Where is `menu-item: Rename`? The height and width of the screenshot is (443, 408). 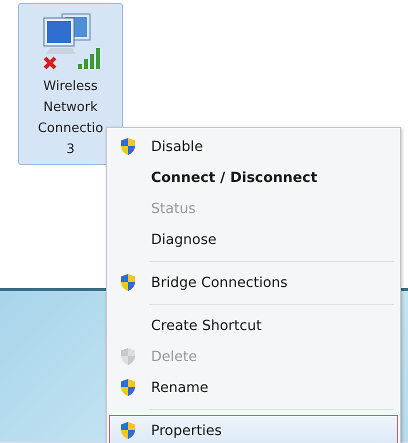 menu-item: Rename is located at coordinates (253, 387).